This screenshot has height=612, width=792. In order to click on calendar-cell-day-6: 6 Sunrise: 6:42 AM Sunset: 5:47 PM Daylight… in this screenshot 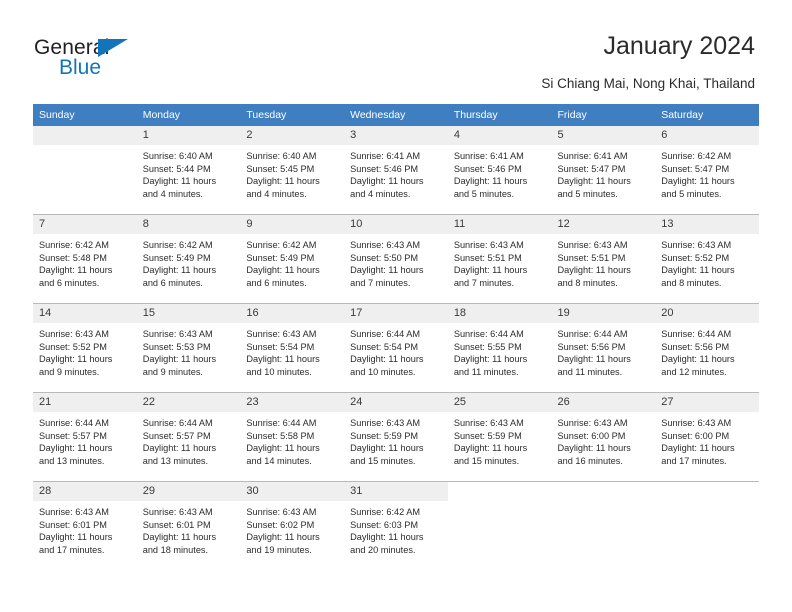, I will do `click(707, 170)`.